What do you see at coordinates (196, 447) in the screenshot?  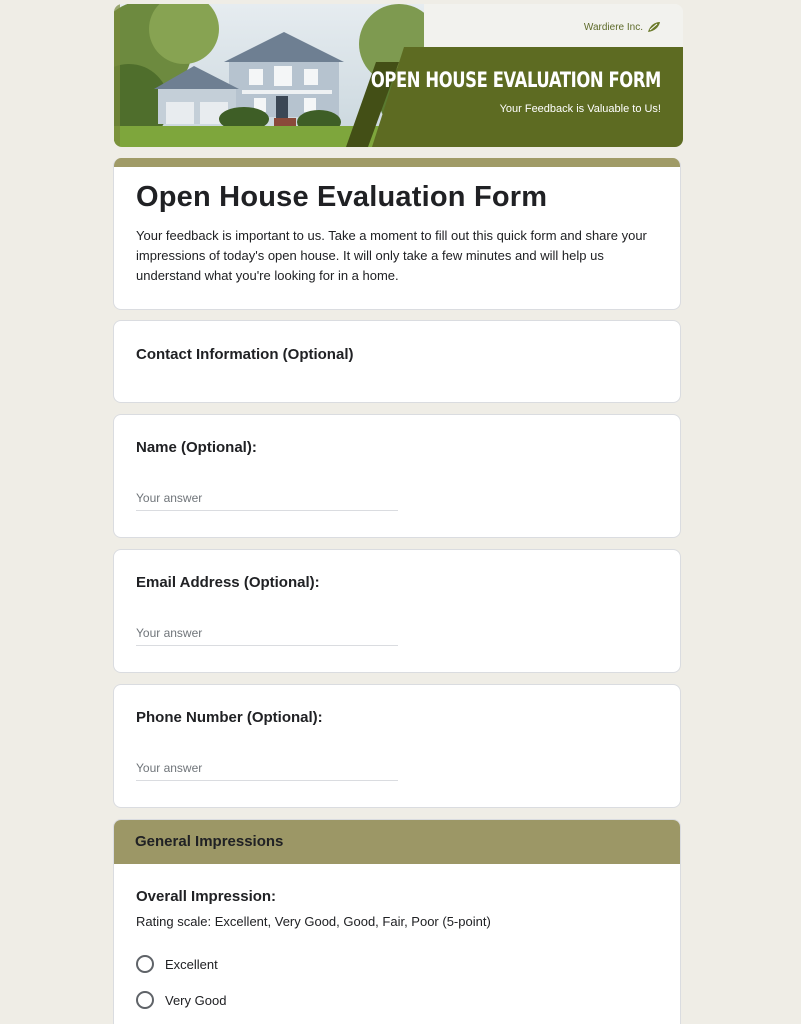 I see `question-label-name: Name (Optional):` at bounding box center [196, 447].